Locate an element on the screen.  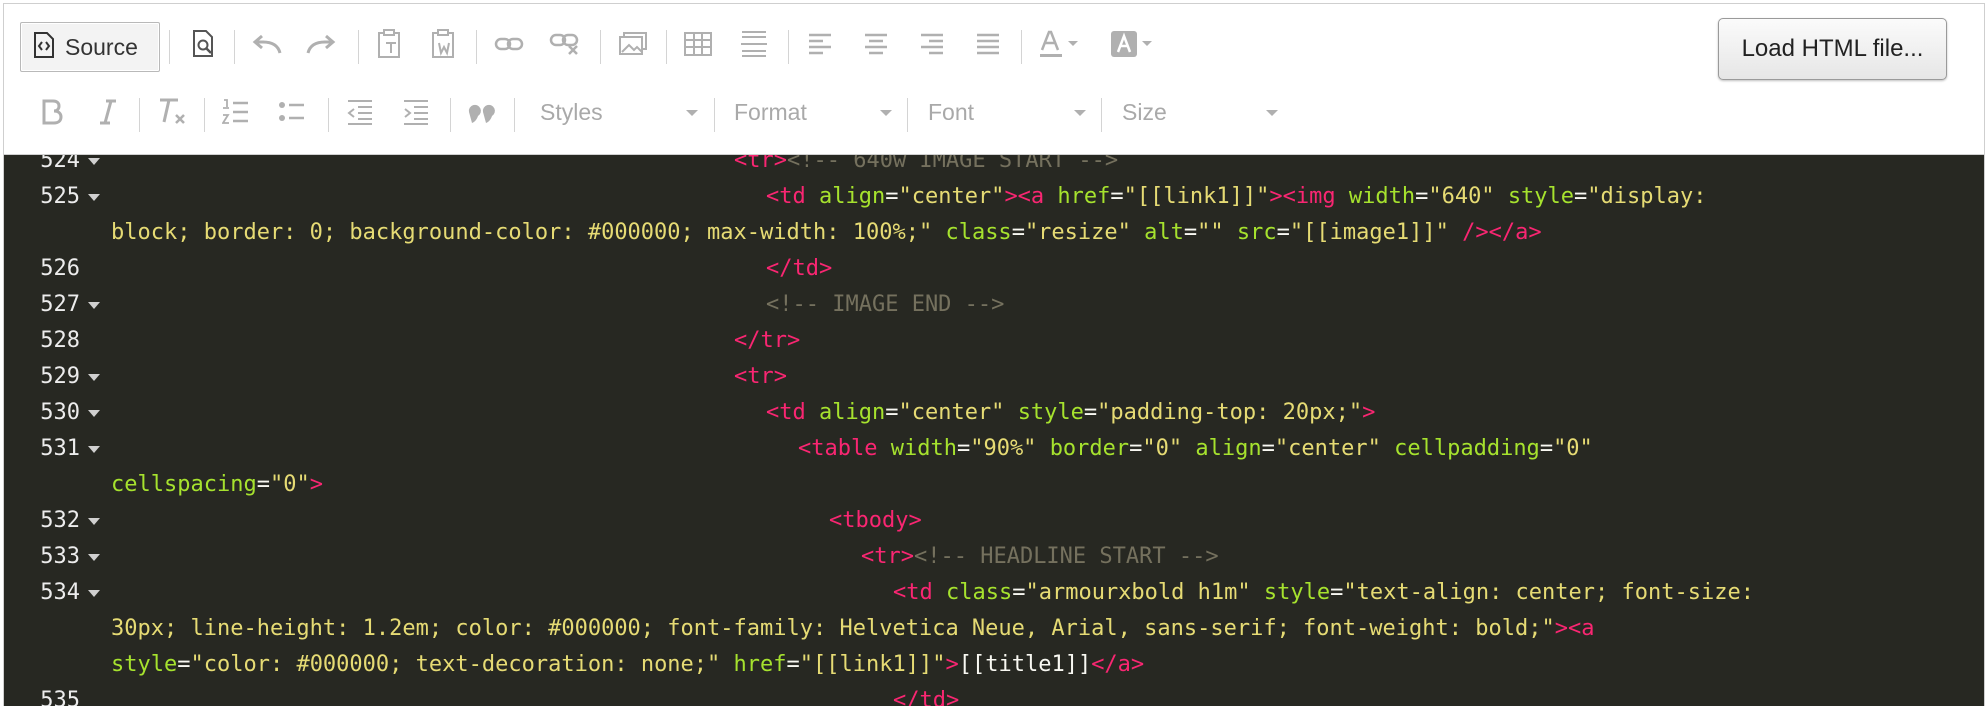
image-button is located at coordinates (633, 44).